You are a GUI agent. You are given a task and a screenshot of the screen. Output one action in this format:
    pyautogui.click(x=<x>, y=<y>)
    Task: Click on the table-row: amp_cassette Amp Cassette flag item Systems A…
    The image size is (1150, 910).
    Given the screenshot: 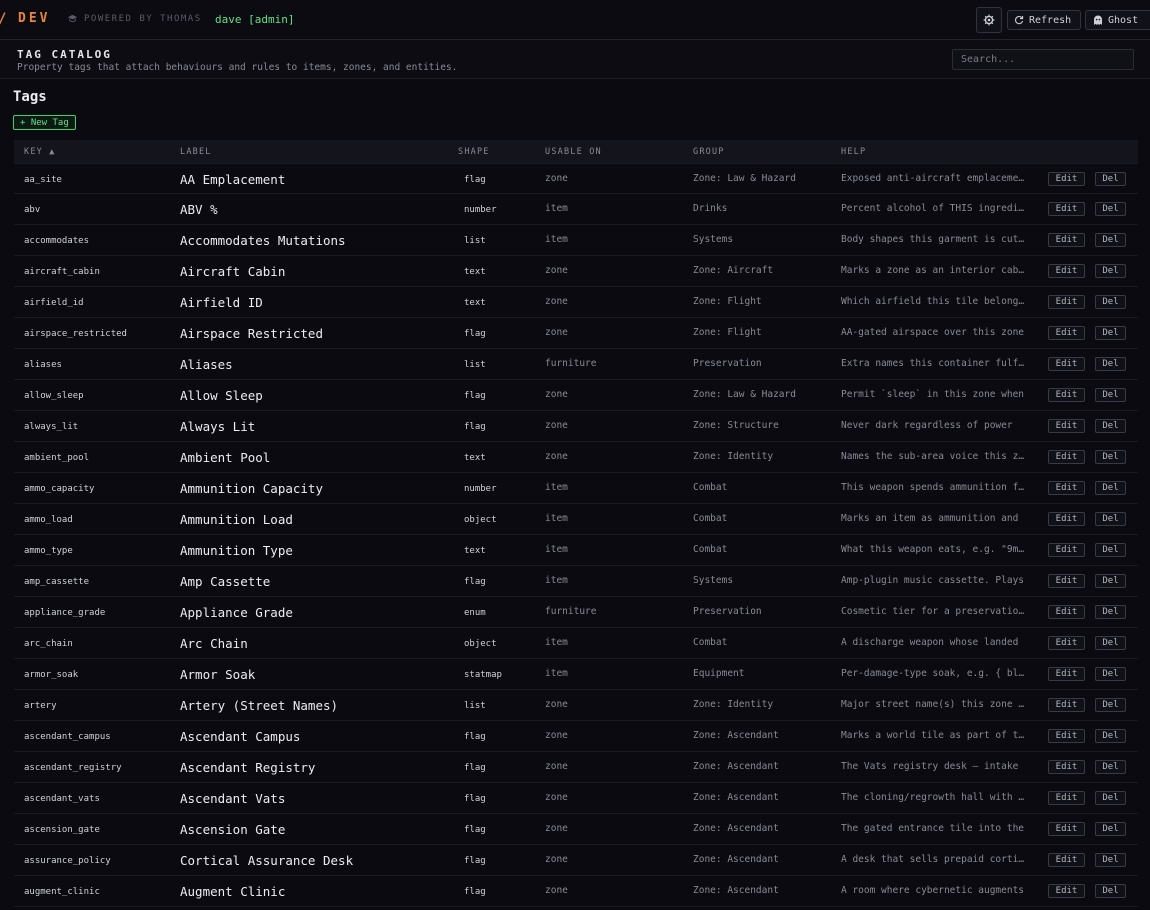 What is the action you would take?
    pyautogui.click(x=576, y=581)
    